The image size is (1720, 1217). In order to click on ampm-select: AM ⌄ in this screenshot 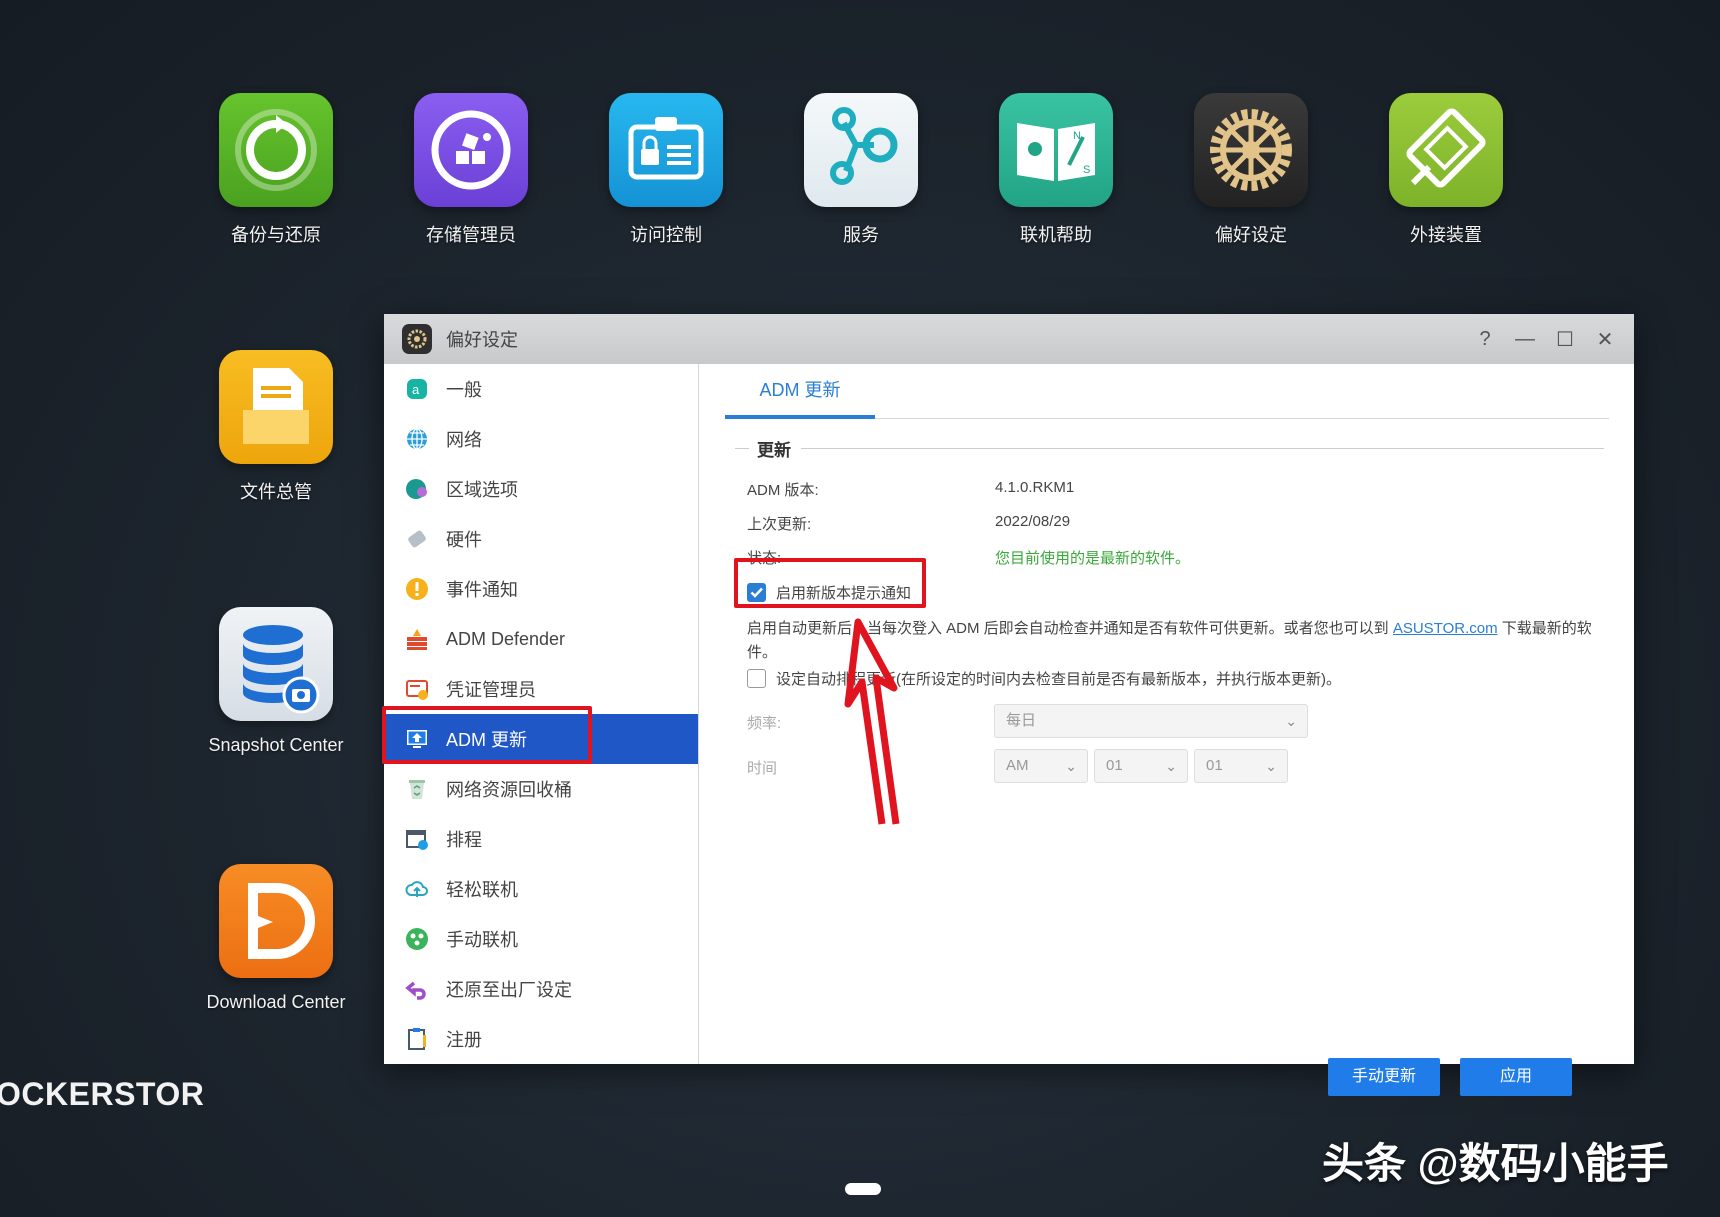, I will do `click(1041, 766)`.